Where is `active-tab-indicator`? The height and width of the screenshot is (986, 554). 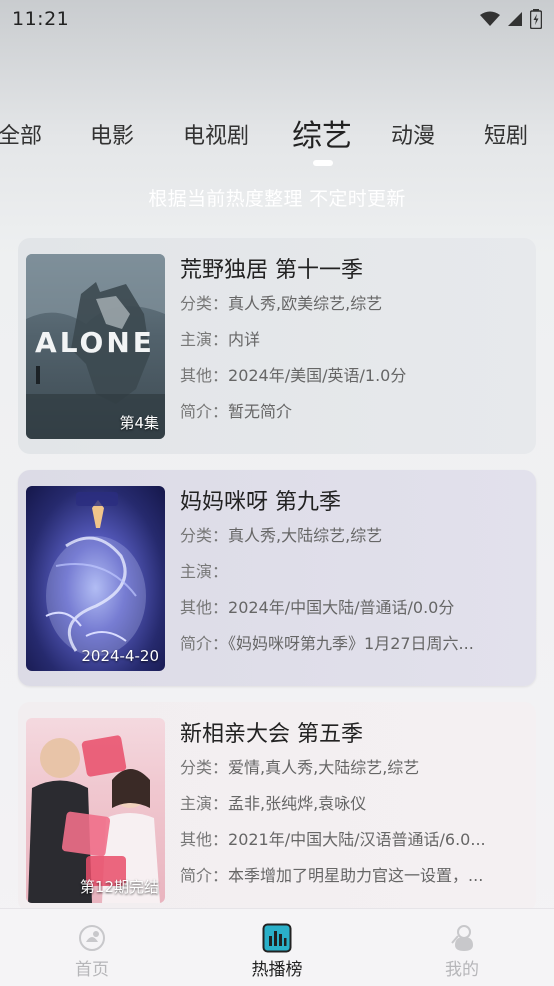 active-tab-indicator is located at coordinates (323, 163).